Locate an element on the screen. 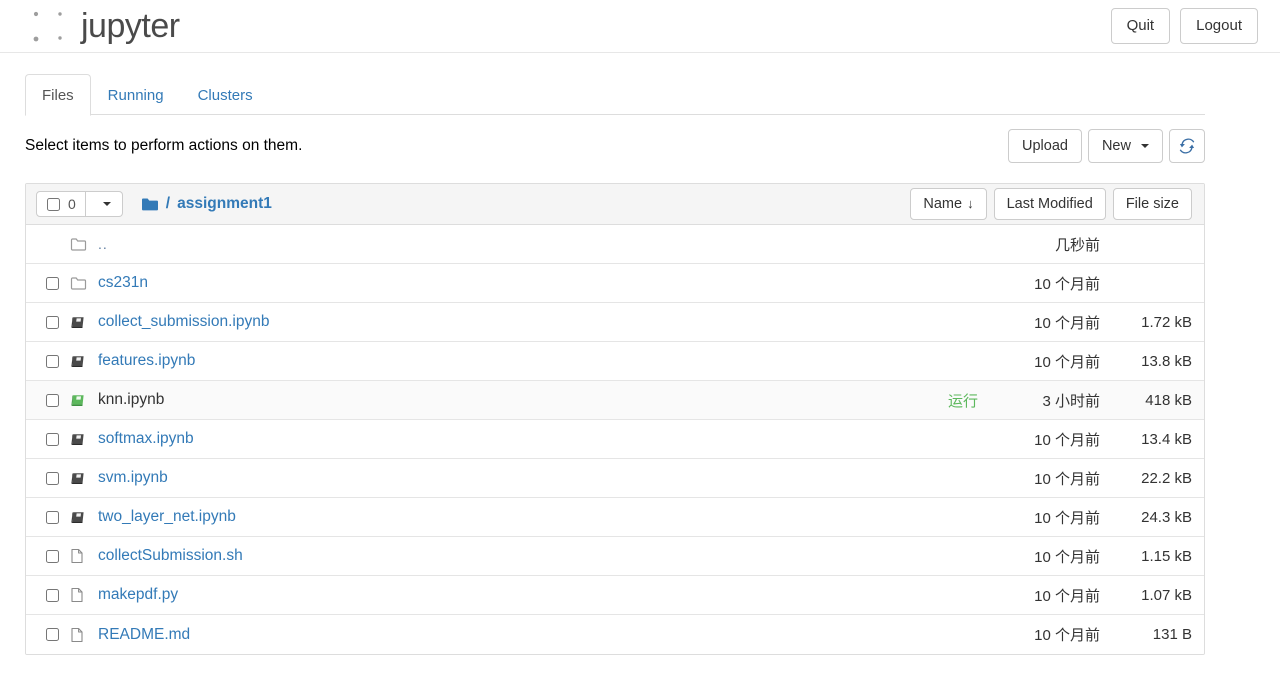 The height and width of the screenshot is (696, 1280). selection-hint: Select items to perform actions on them. is located at coordinates (164, 145).